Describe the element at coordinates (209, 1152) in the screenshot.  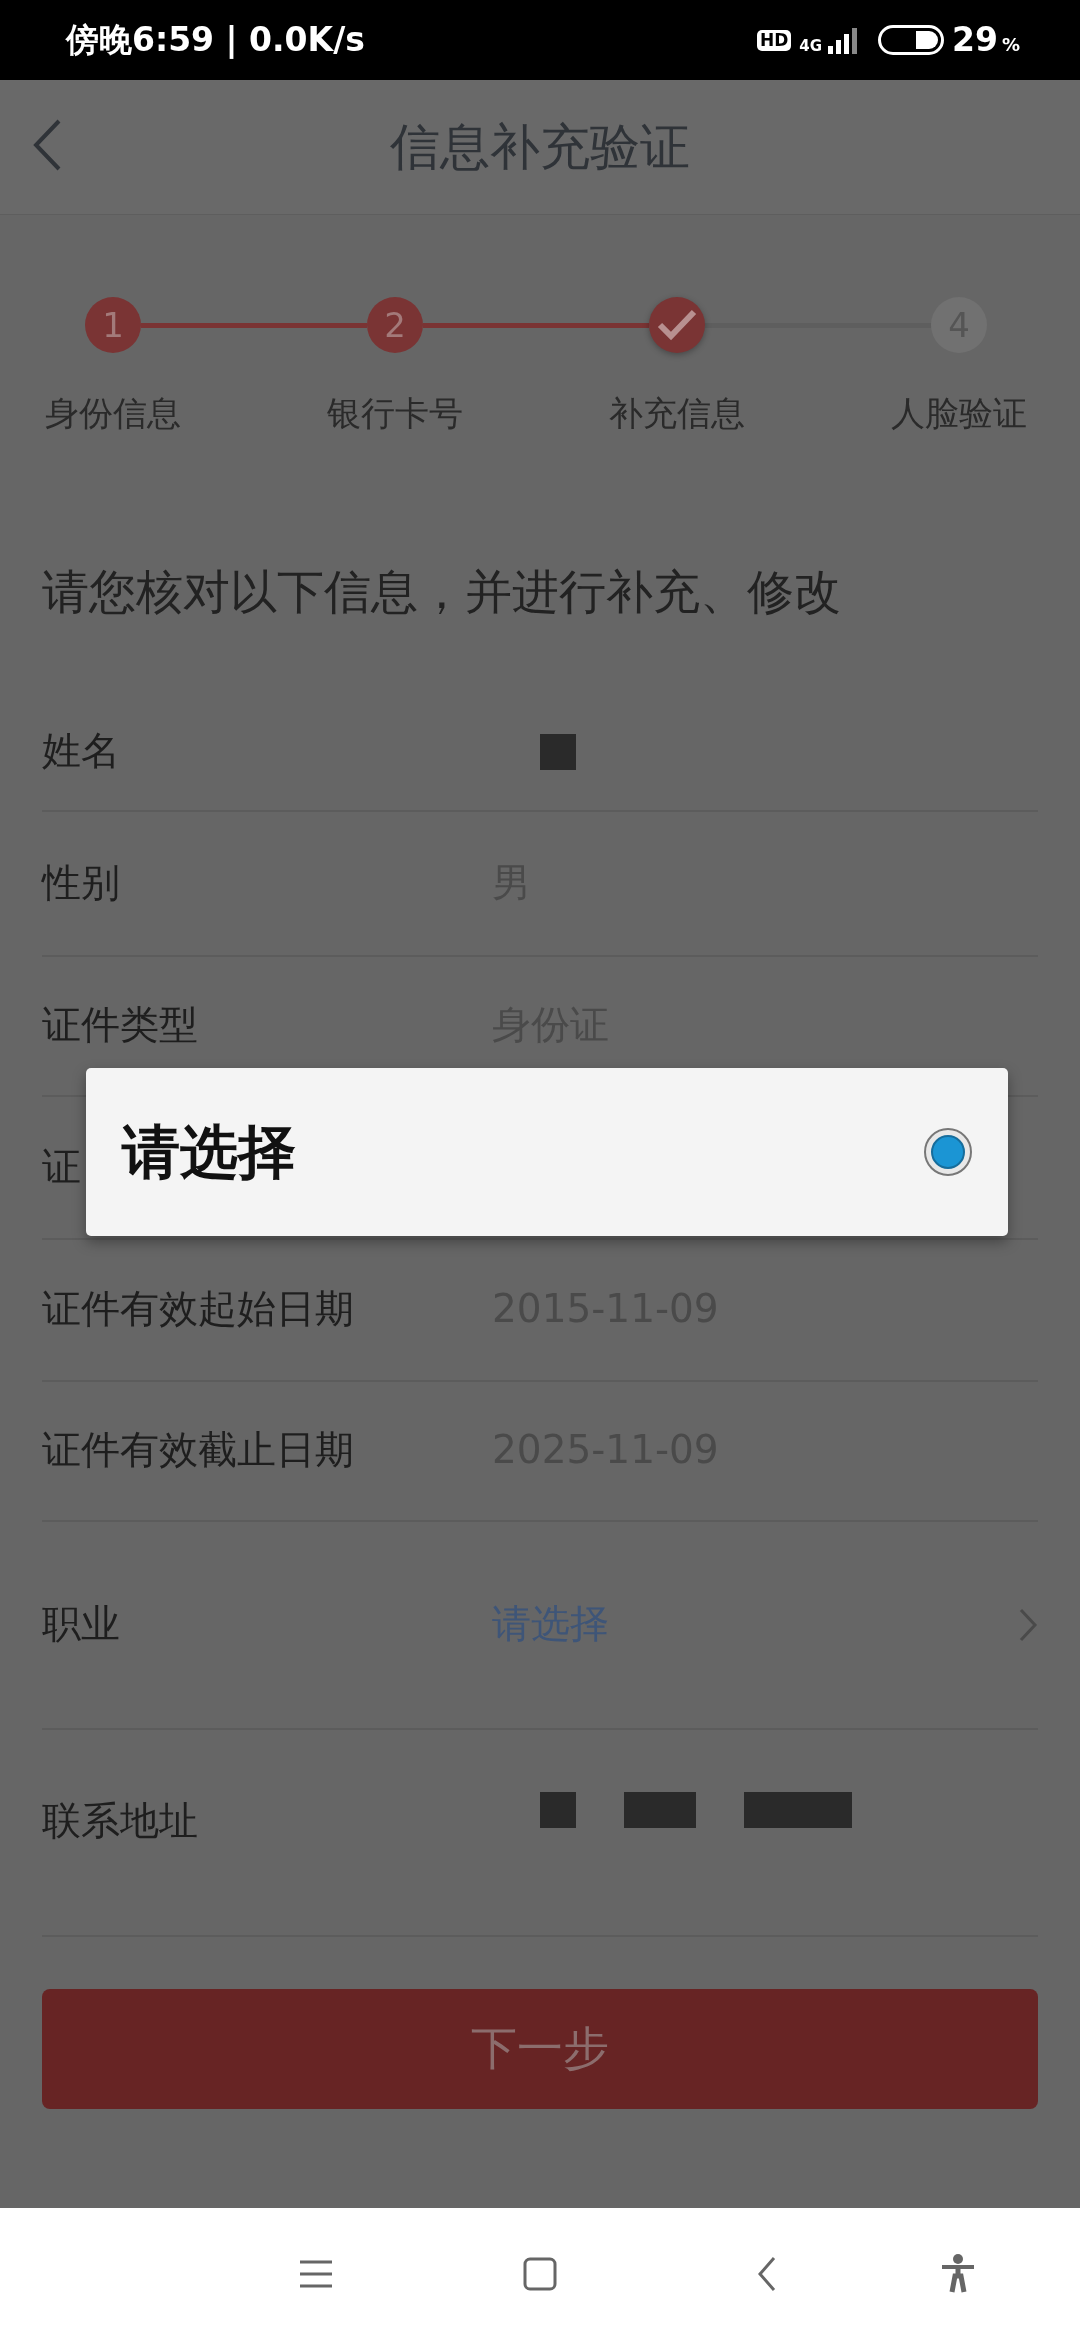
I see `option-label: 请选择` at that location.